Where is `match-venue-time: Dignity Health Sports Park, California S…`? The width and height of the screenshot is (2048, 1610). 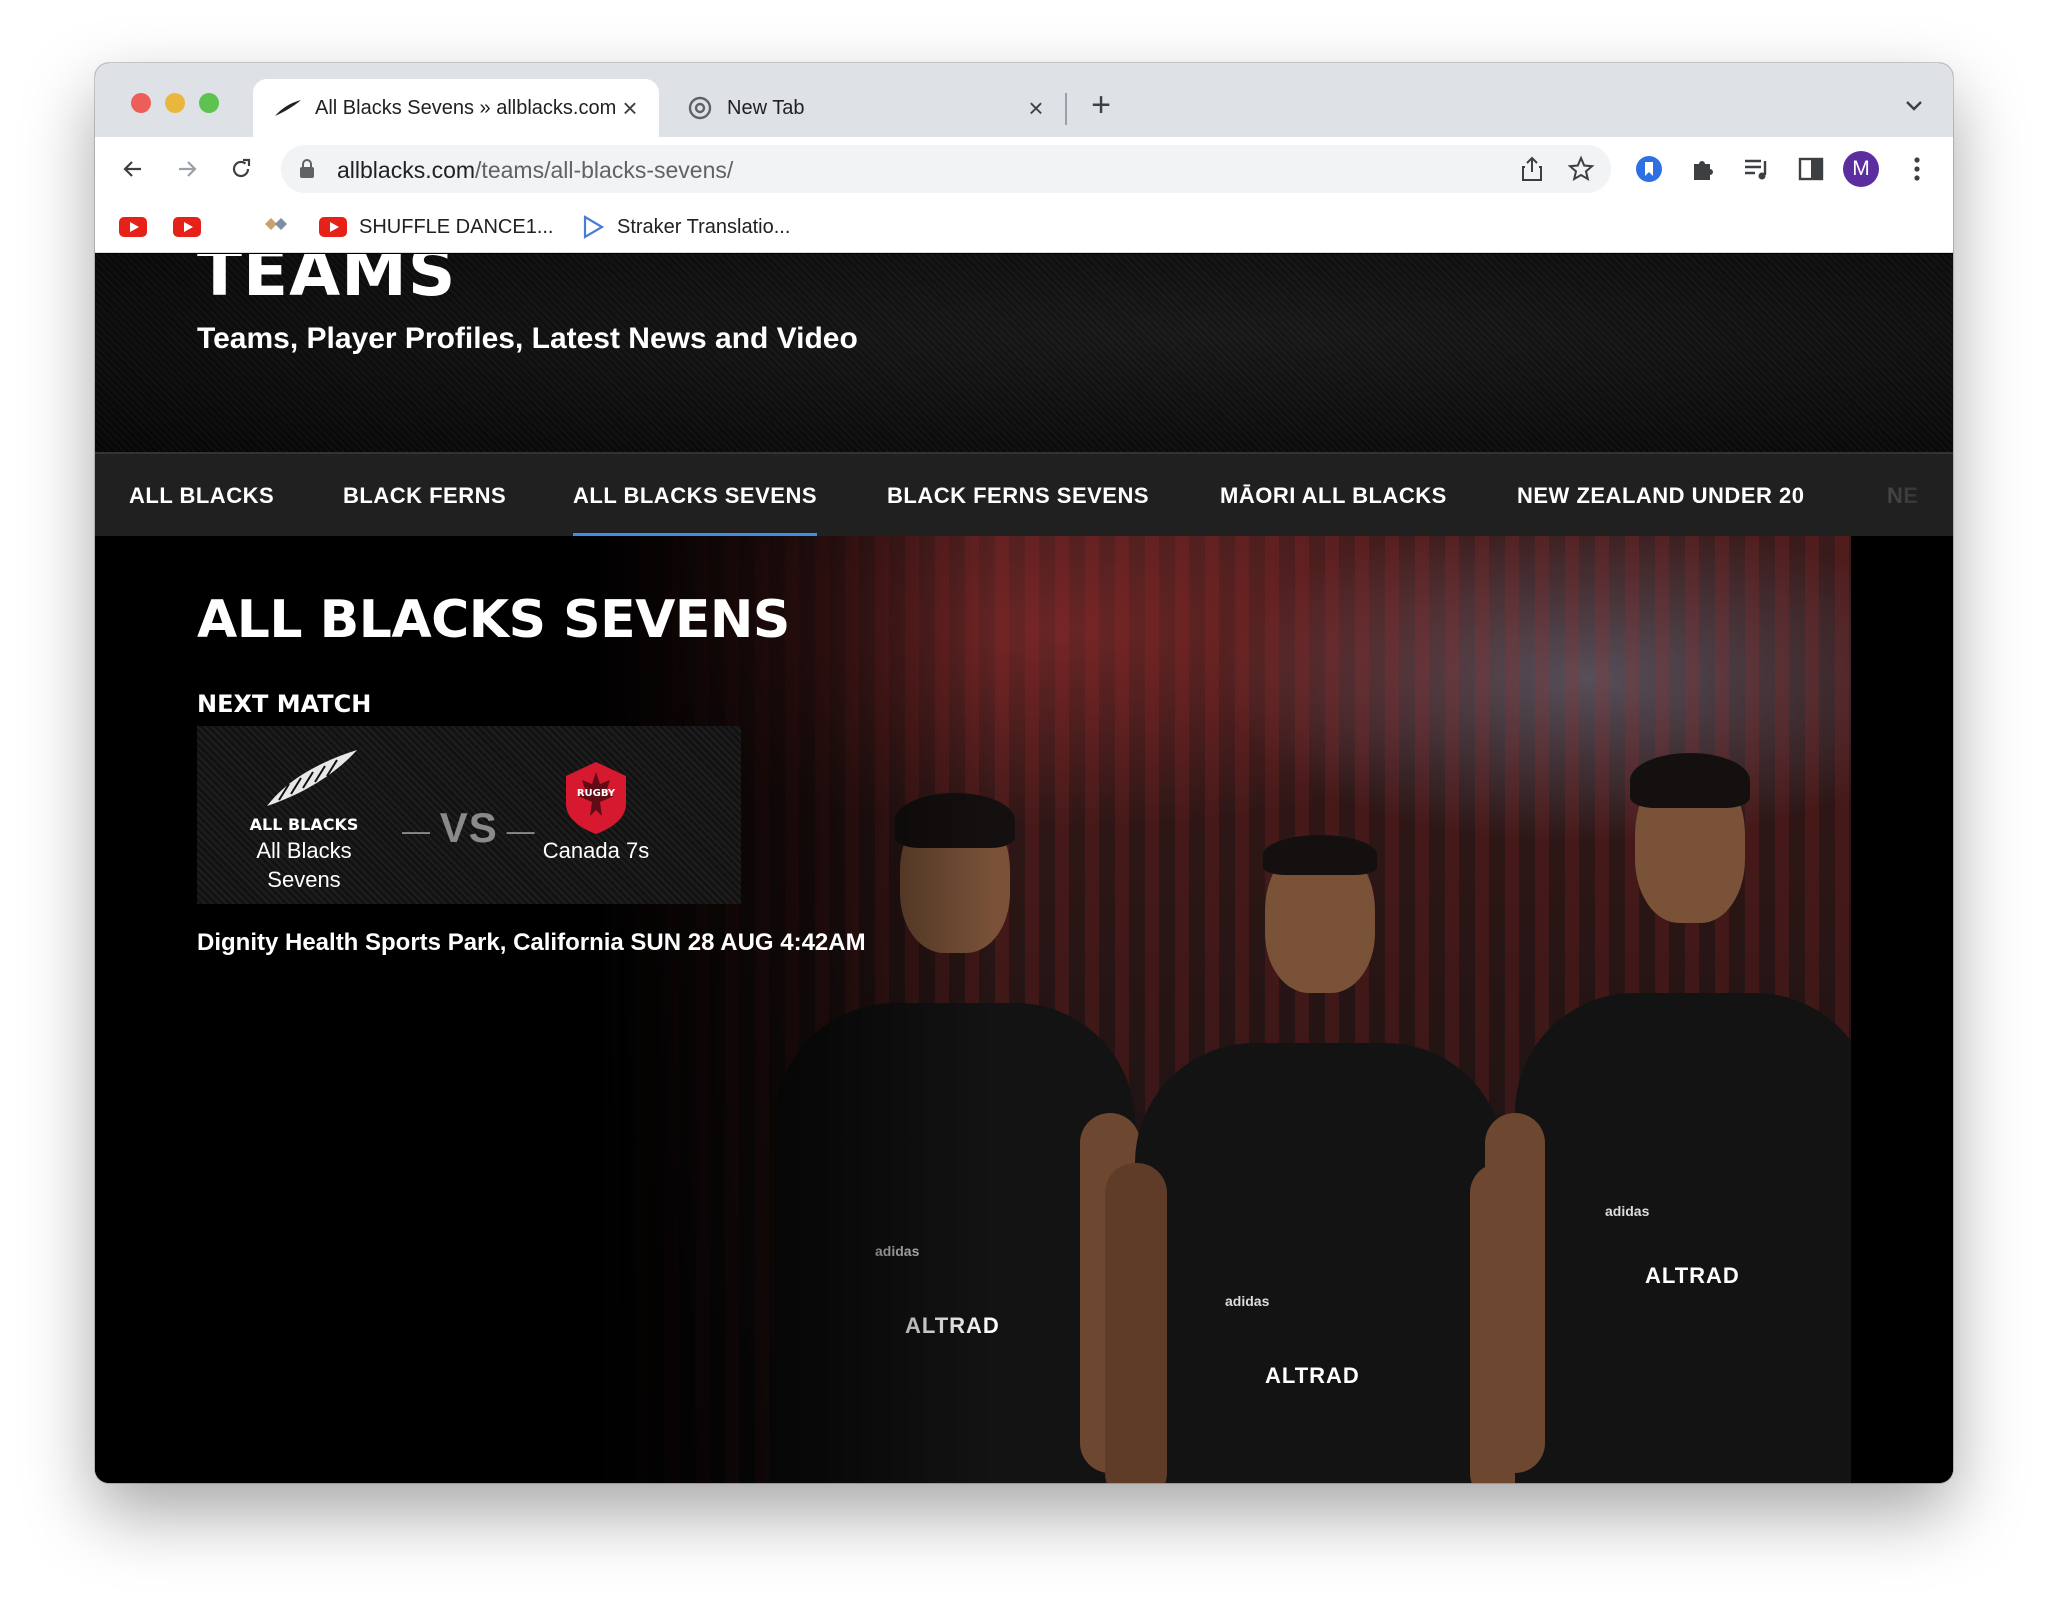
match-venue-time: Dignity Health Sports Park, California S… is located at coordinates (531, 942).